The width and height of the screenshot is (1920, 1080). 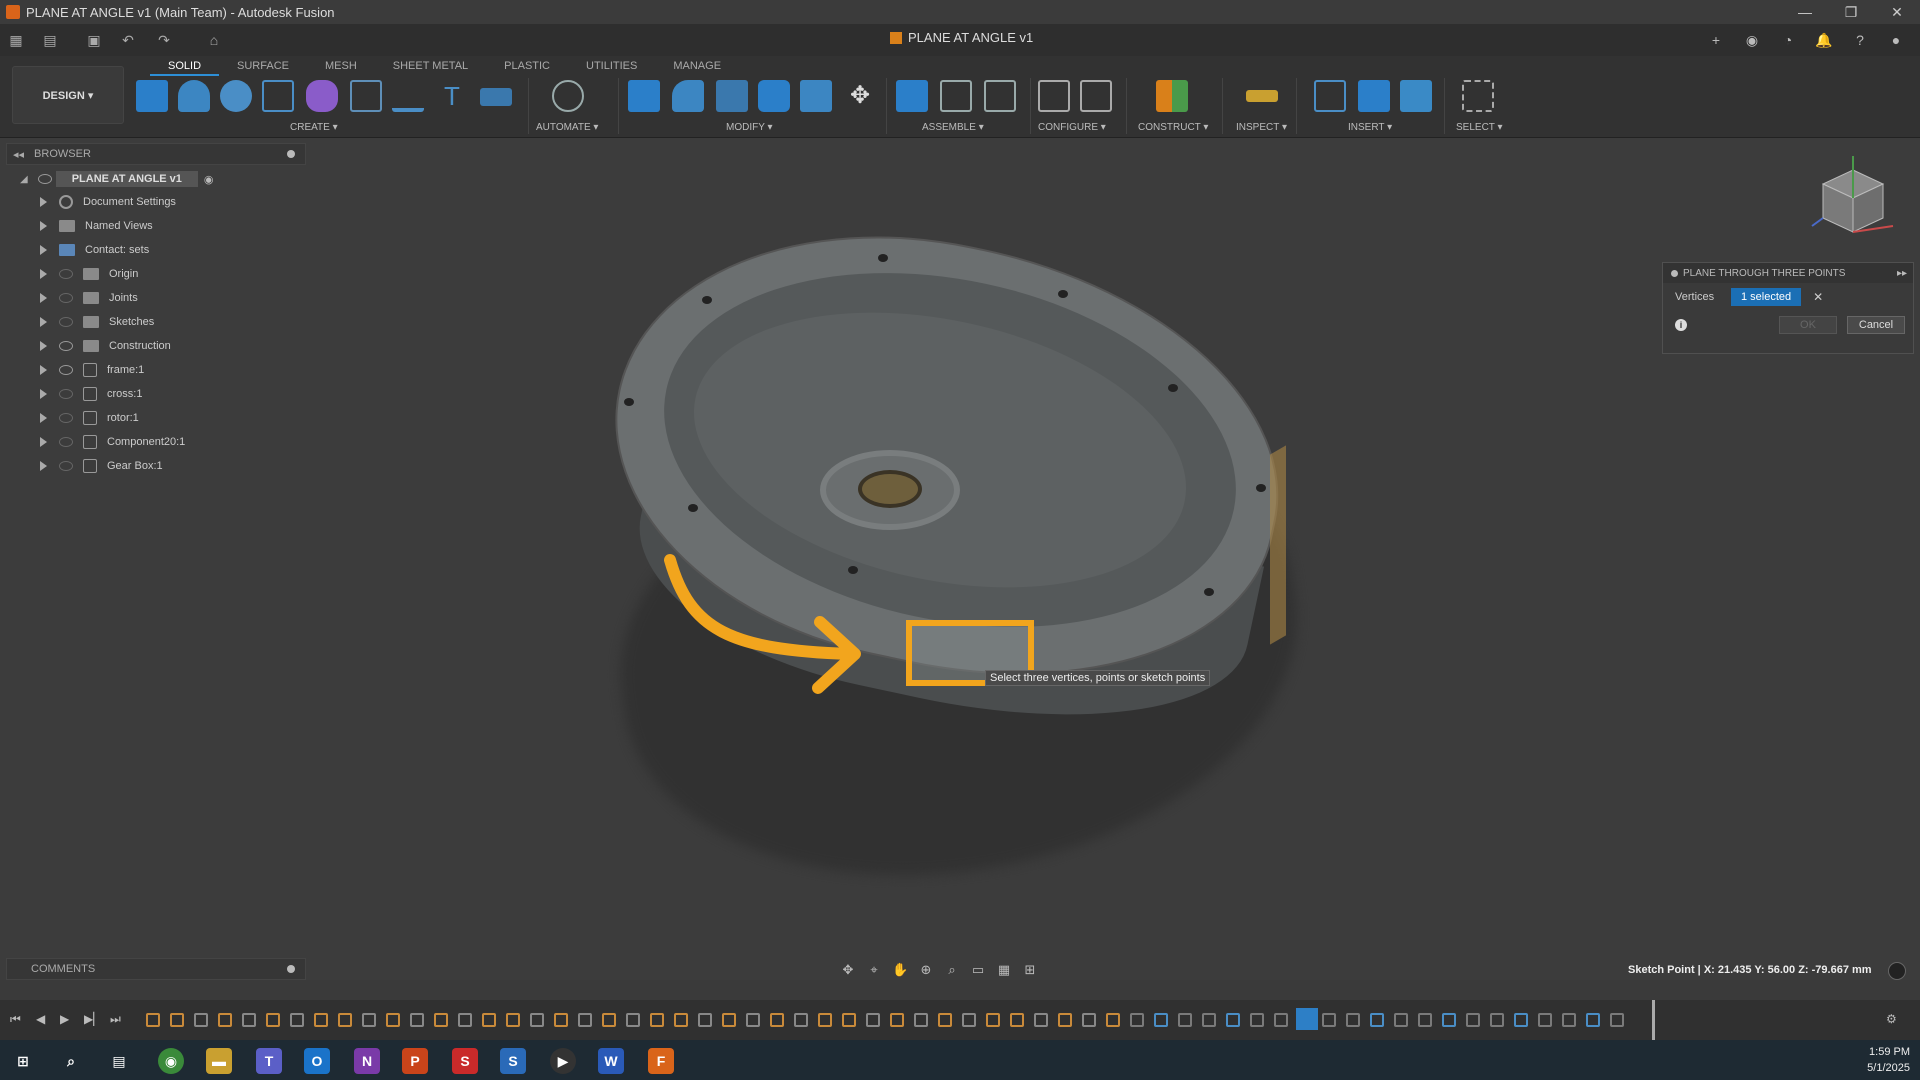 I want to click on view-cube, so click(x=1853, y=200).